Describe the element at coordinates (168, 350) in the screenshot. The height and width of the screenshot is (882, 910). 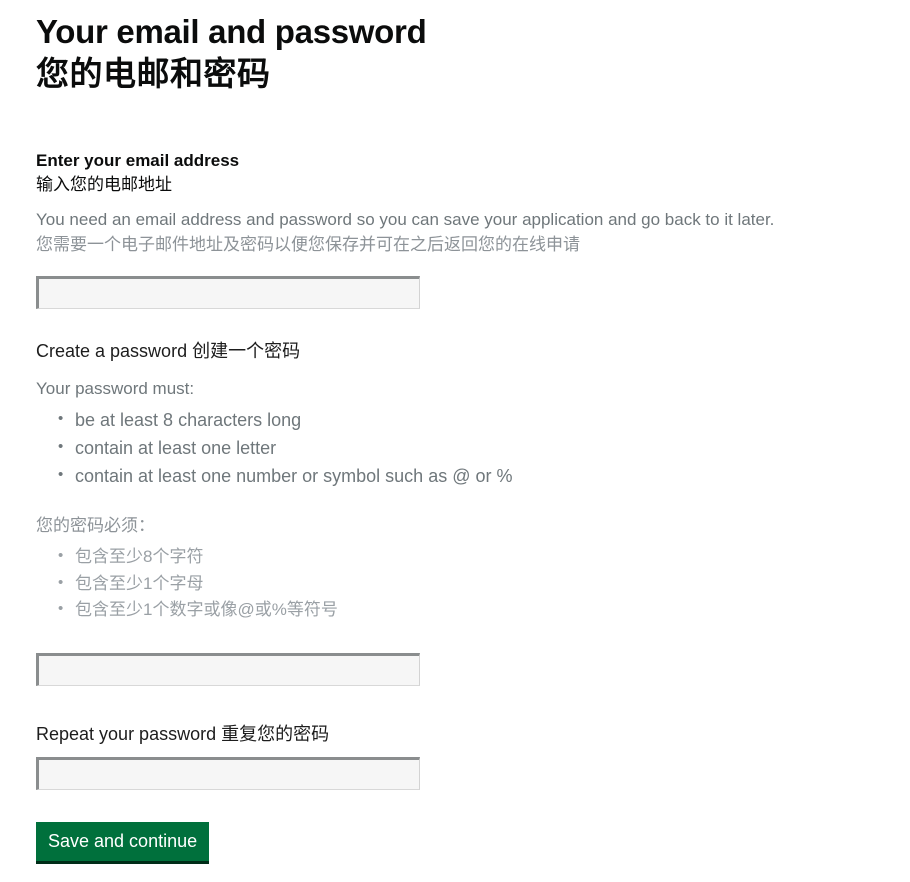
I see `password-label: Create a password 创建一个密码` at that location.